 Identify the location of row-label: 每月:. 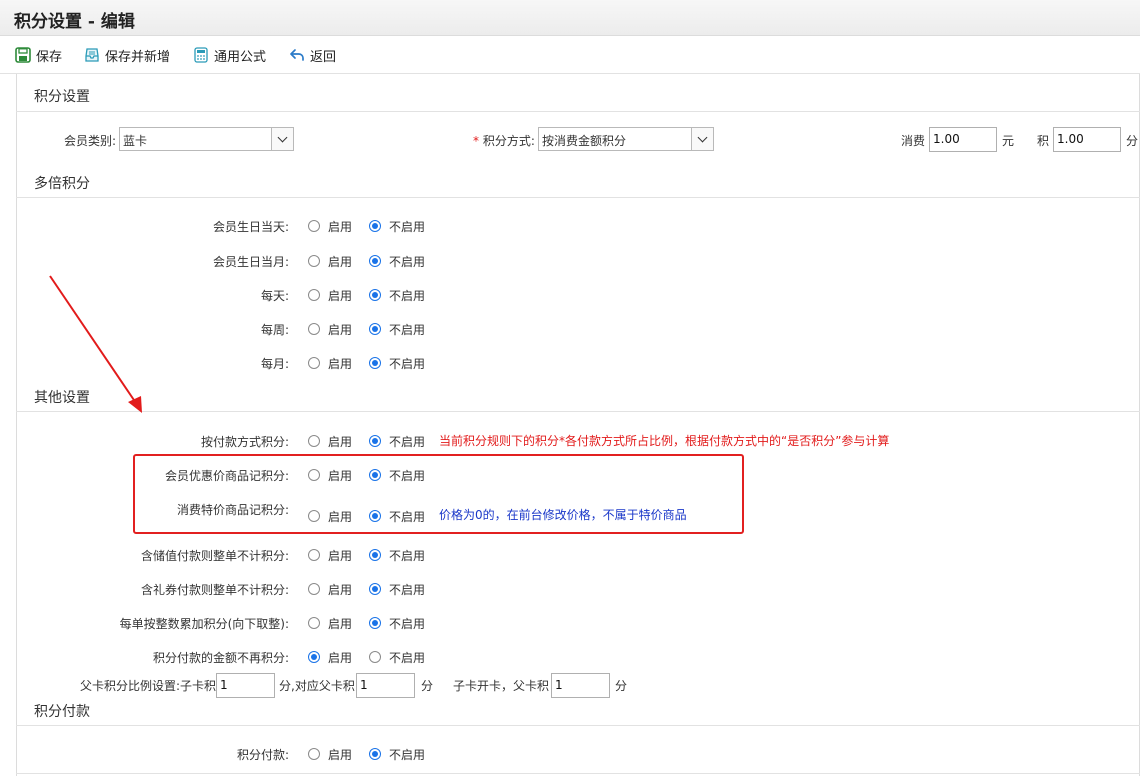
(274, 364).